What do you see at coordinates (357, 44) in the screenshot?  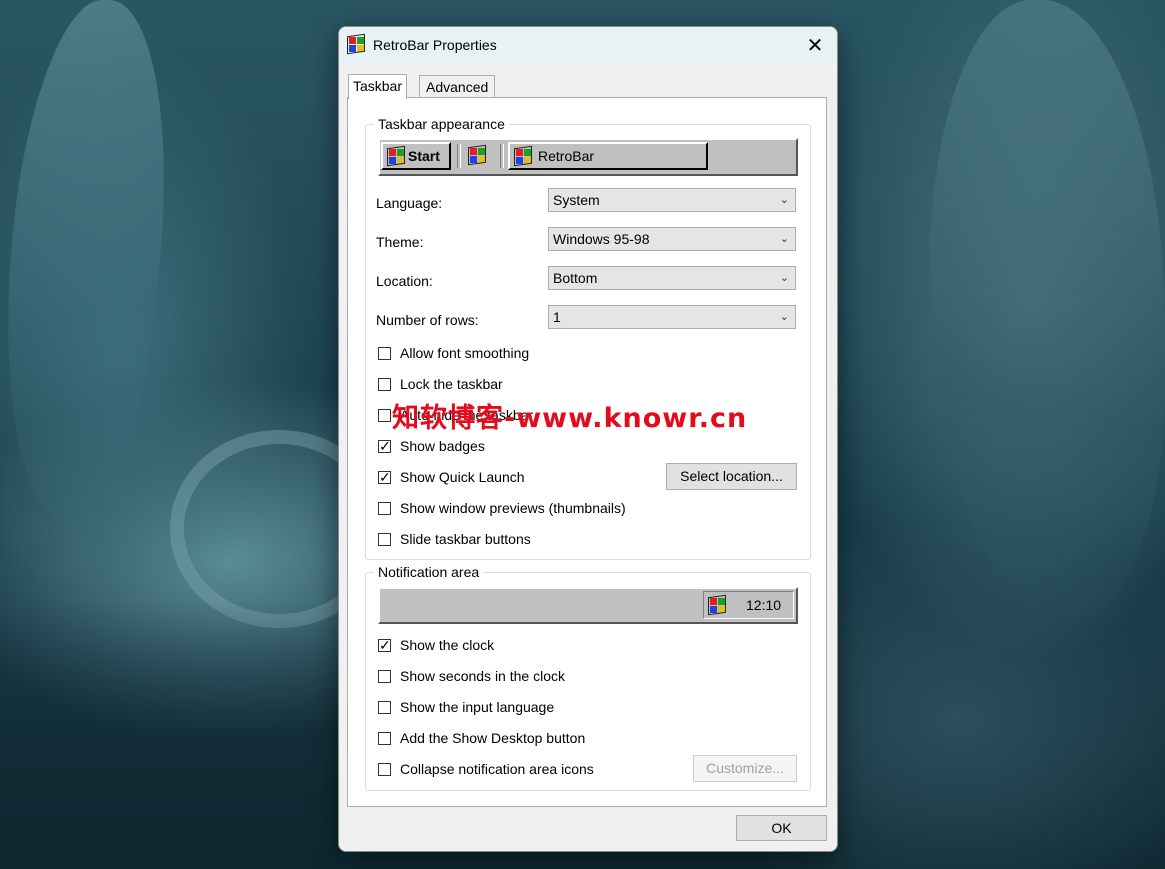 I see `retrobar-app-icon` at bounding box center [357, 44].